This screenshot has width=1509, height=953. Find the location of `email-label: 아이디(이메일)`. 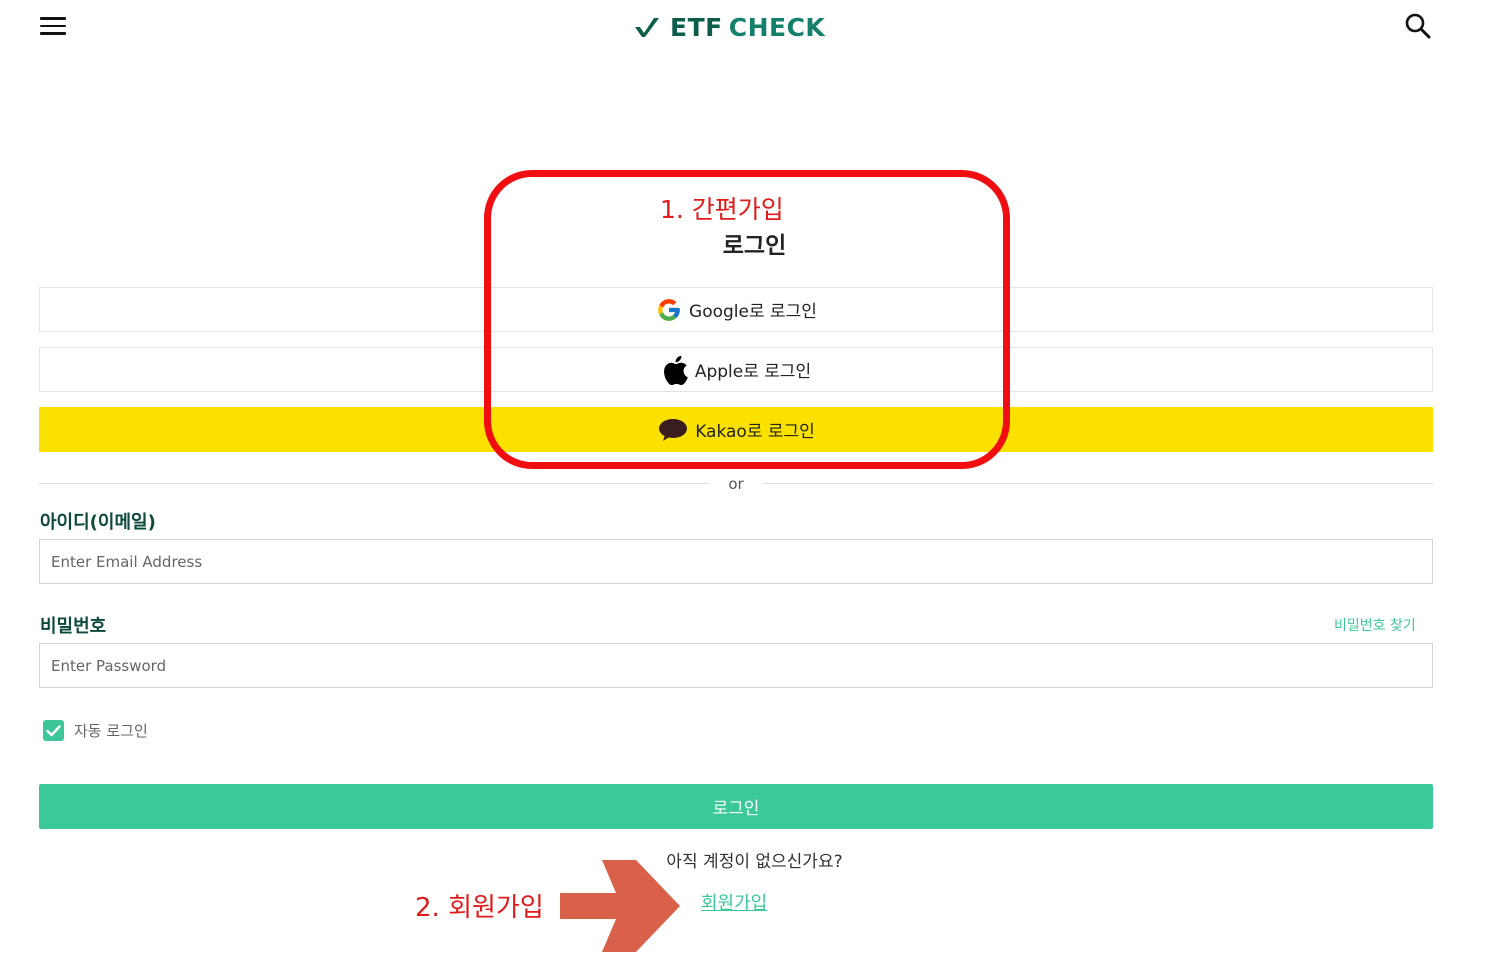

email-label: 아이디(이메일) is located at coordinates (98, 522).